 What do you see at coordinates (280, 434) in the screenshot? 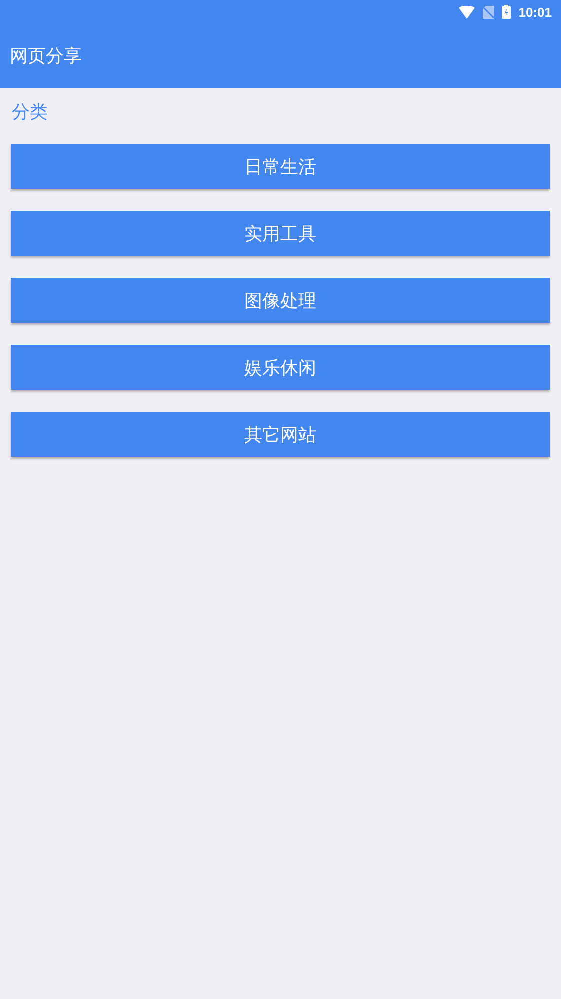
I see `category-button: 其它网站` at bounding box center [280, 434].